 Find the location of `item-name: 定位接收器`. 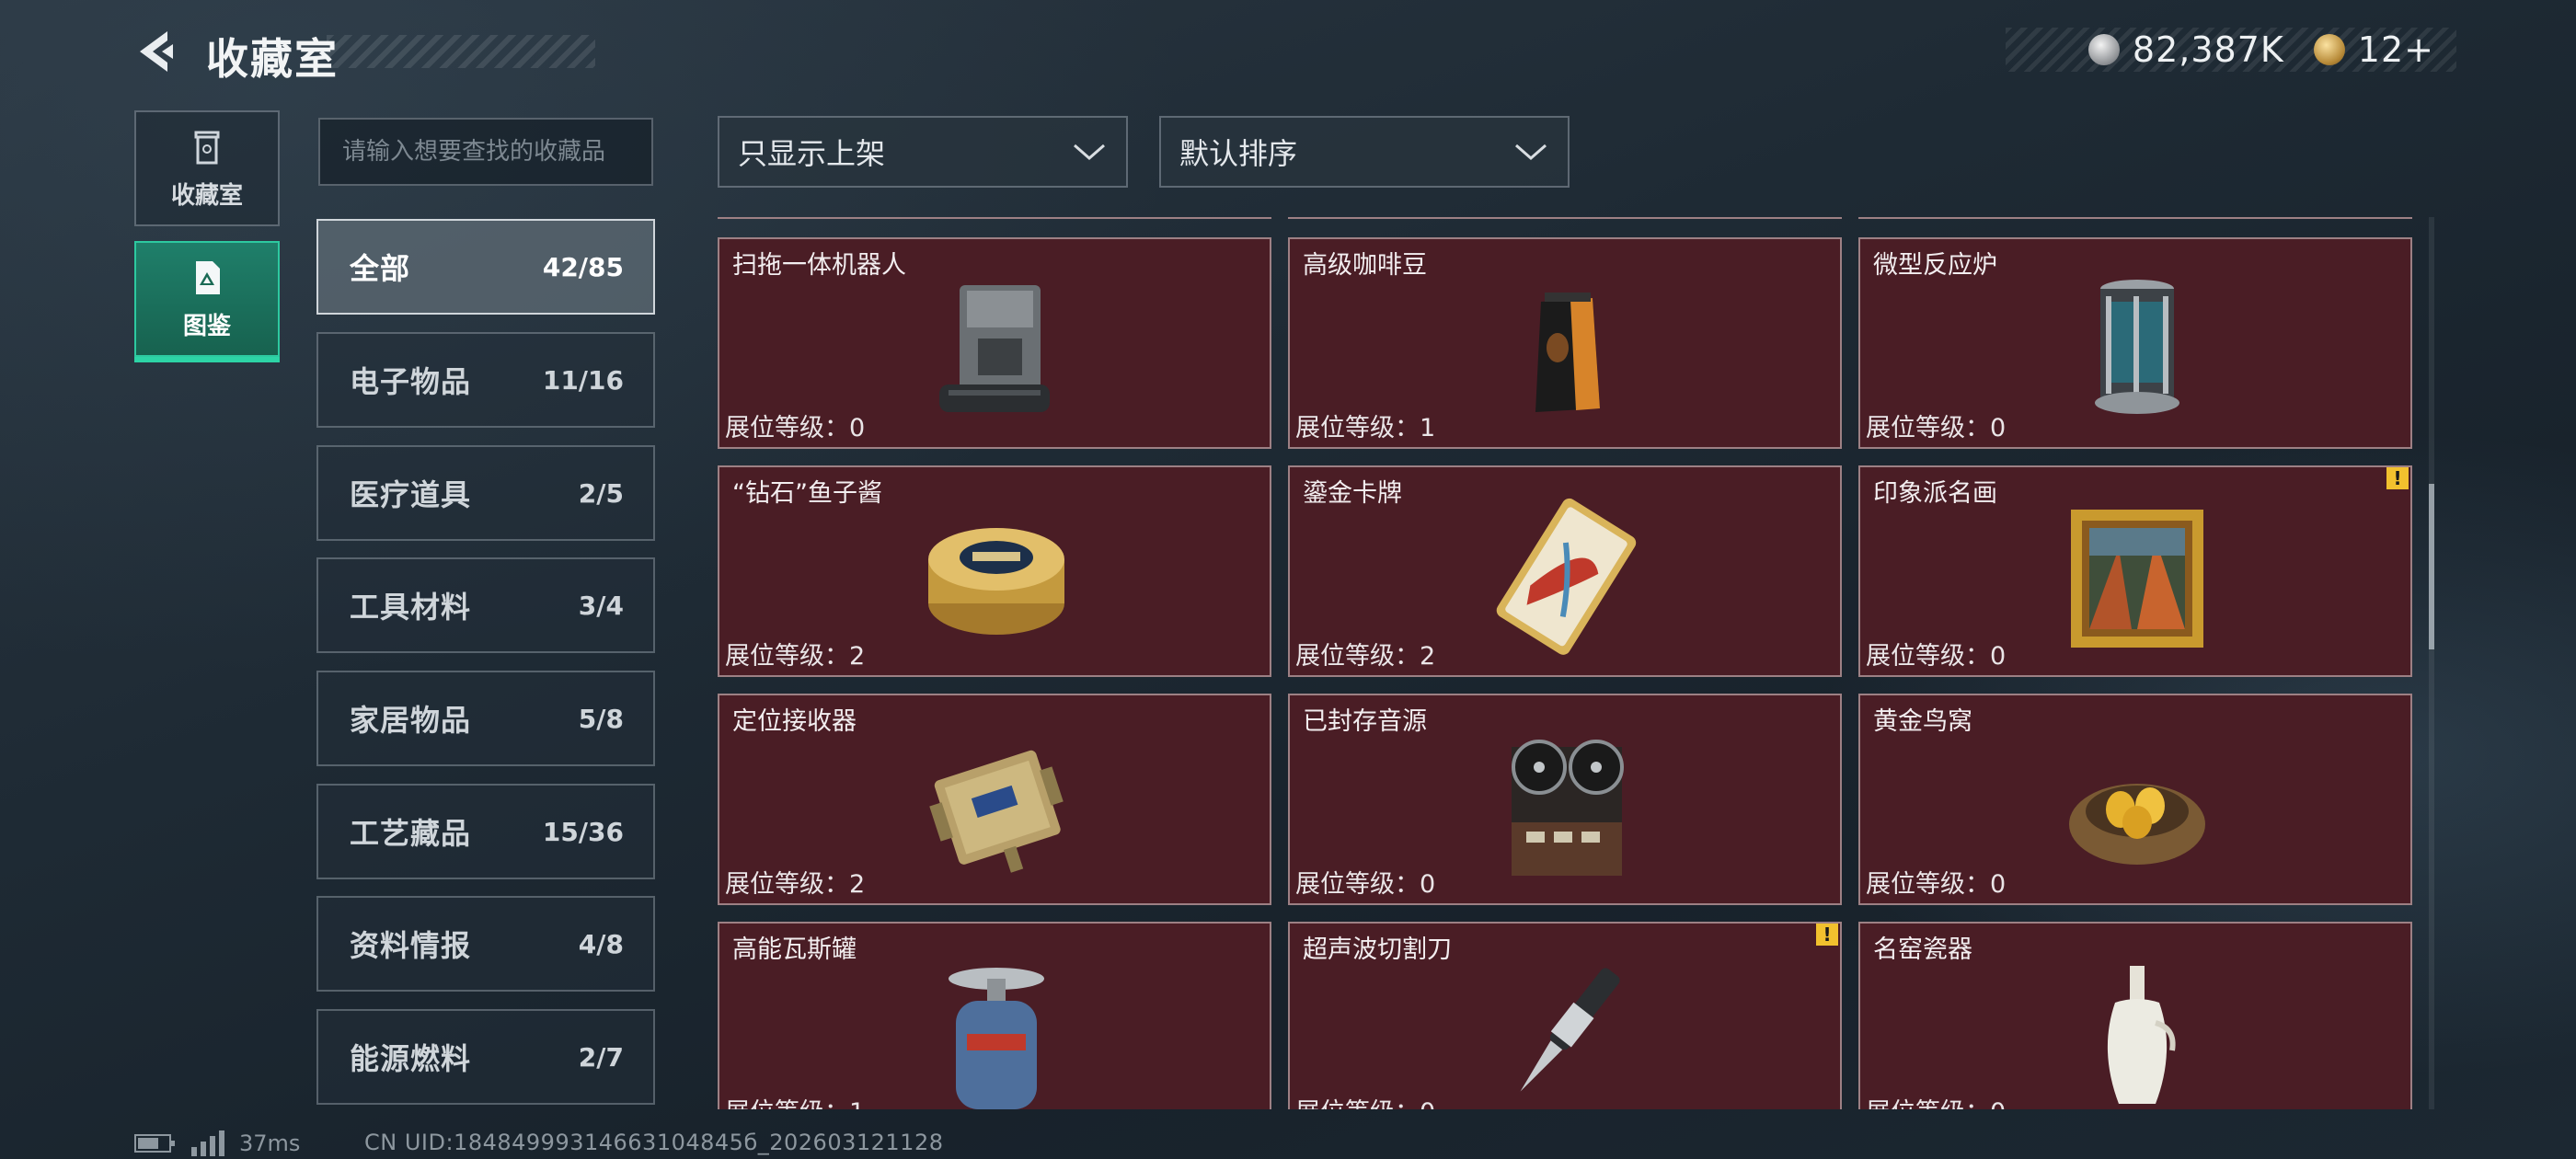

item-name: 定位接收器 is located at coordinates (794, 721).